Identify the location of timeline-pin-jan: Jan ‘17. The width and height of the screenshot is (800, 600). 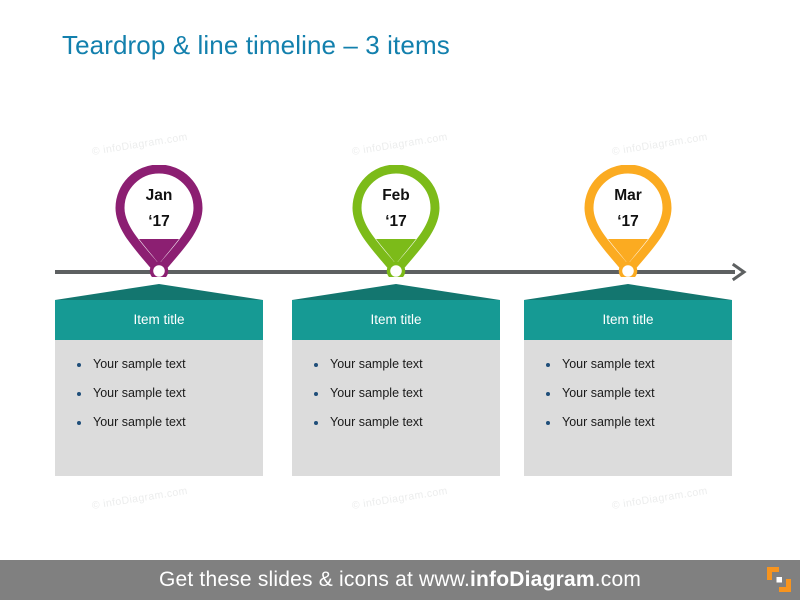
(159, 221).